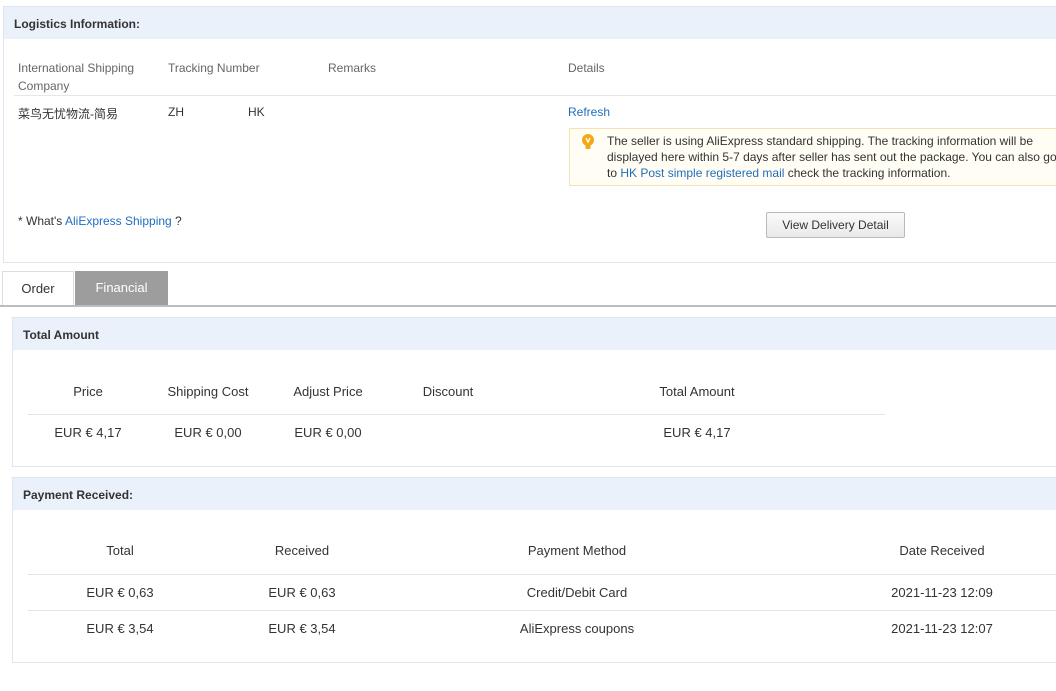  Describe the element at coordinates (942, 550) in the screenshot. I see `th-date-received: Date Received` at that location.